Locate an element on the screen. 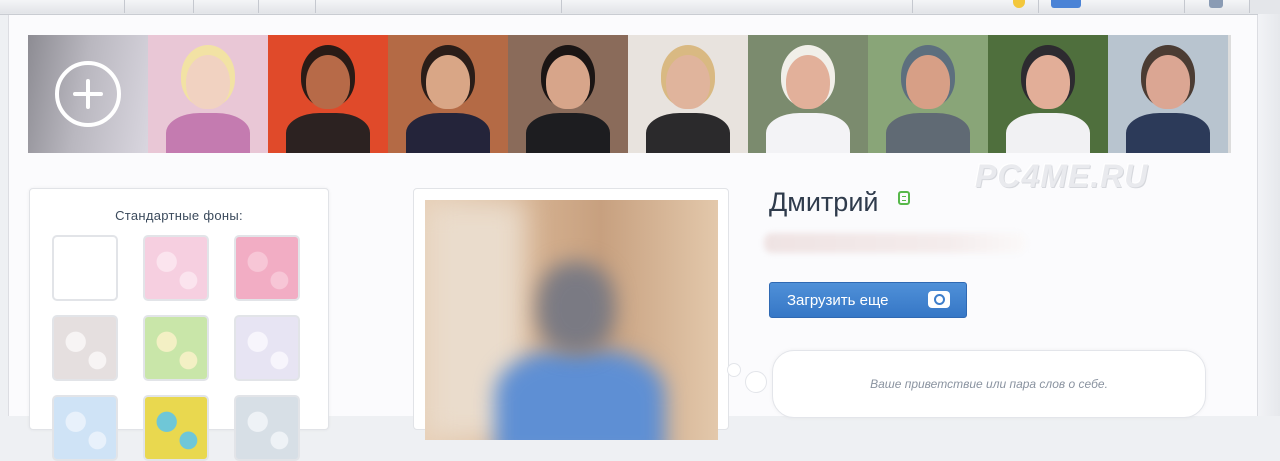 This screenshot has width=1280, height=461. scrollbar is located at coordinates (1269, 215).